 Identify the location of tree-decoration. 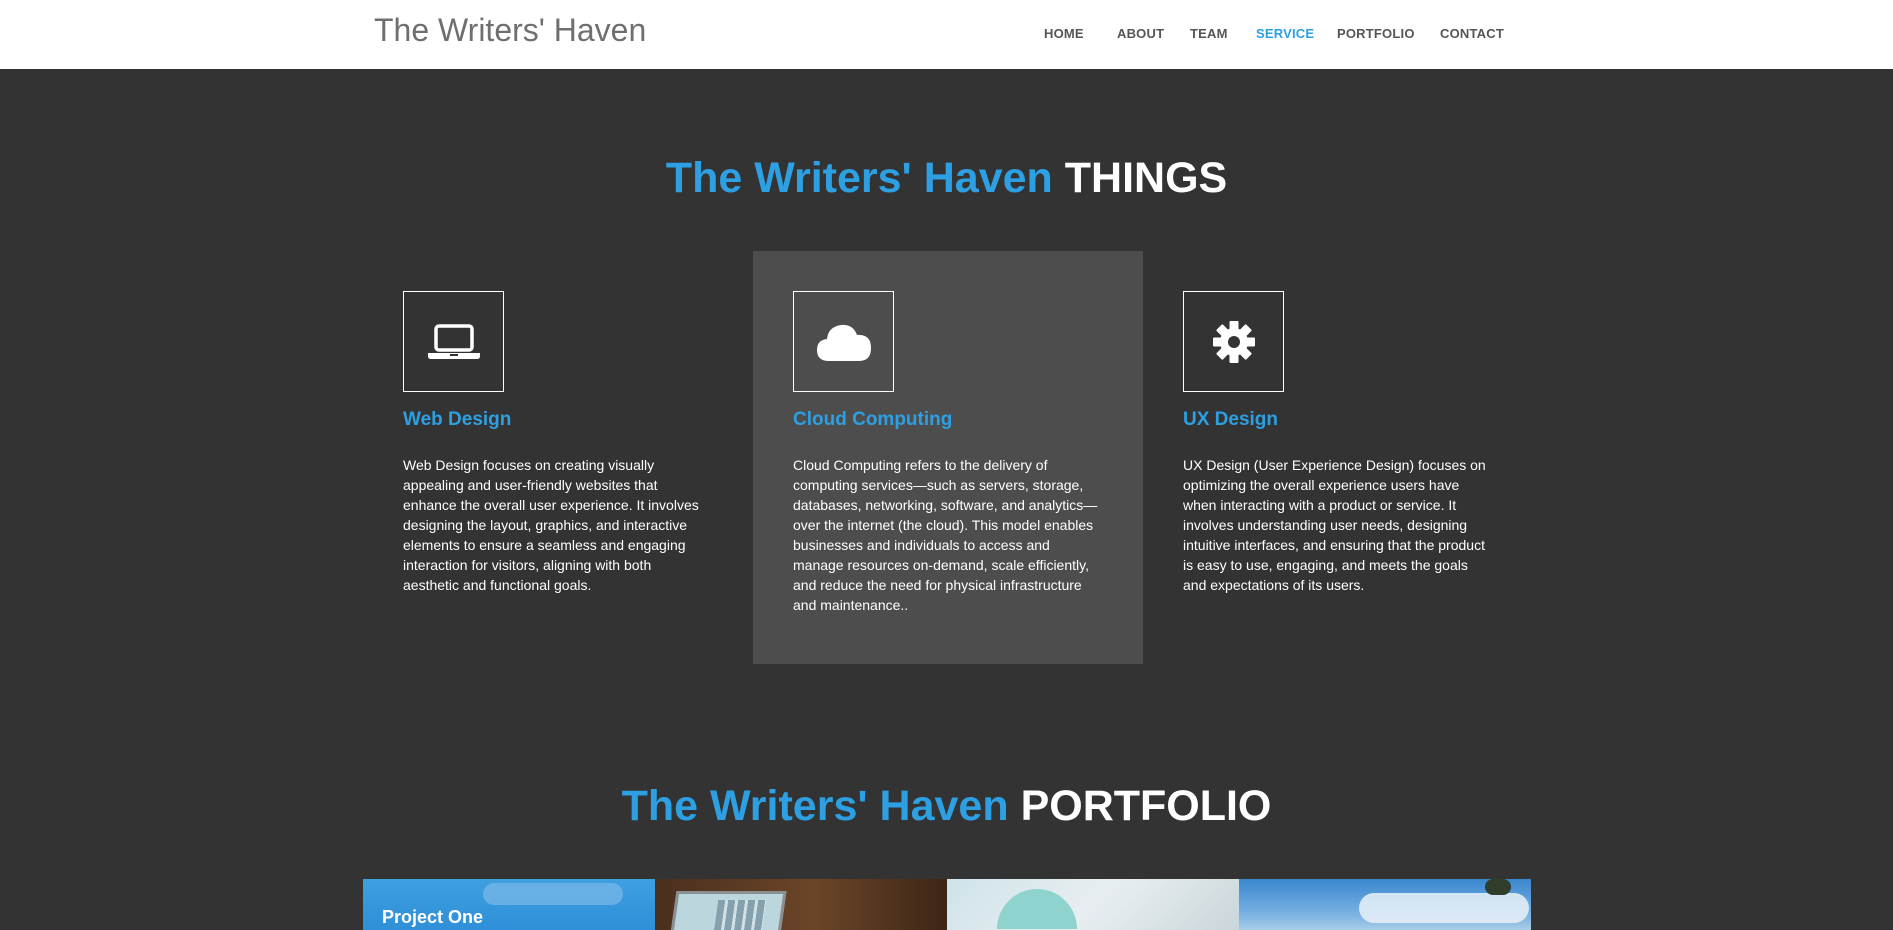
(1498, 887).